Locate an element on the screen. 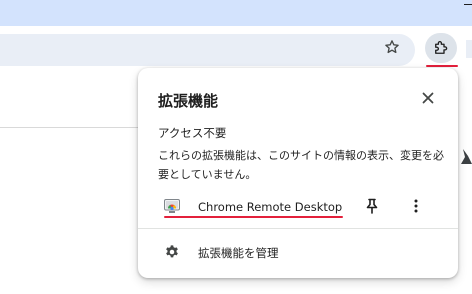 The height and width of the screenshot is (294, 472). manage-extensions-item: 拡張機能を管理 is located at coordinates (298, 252).